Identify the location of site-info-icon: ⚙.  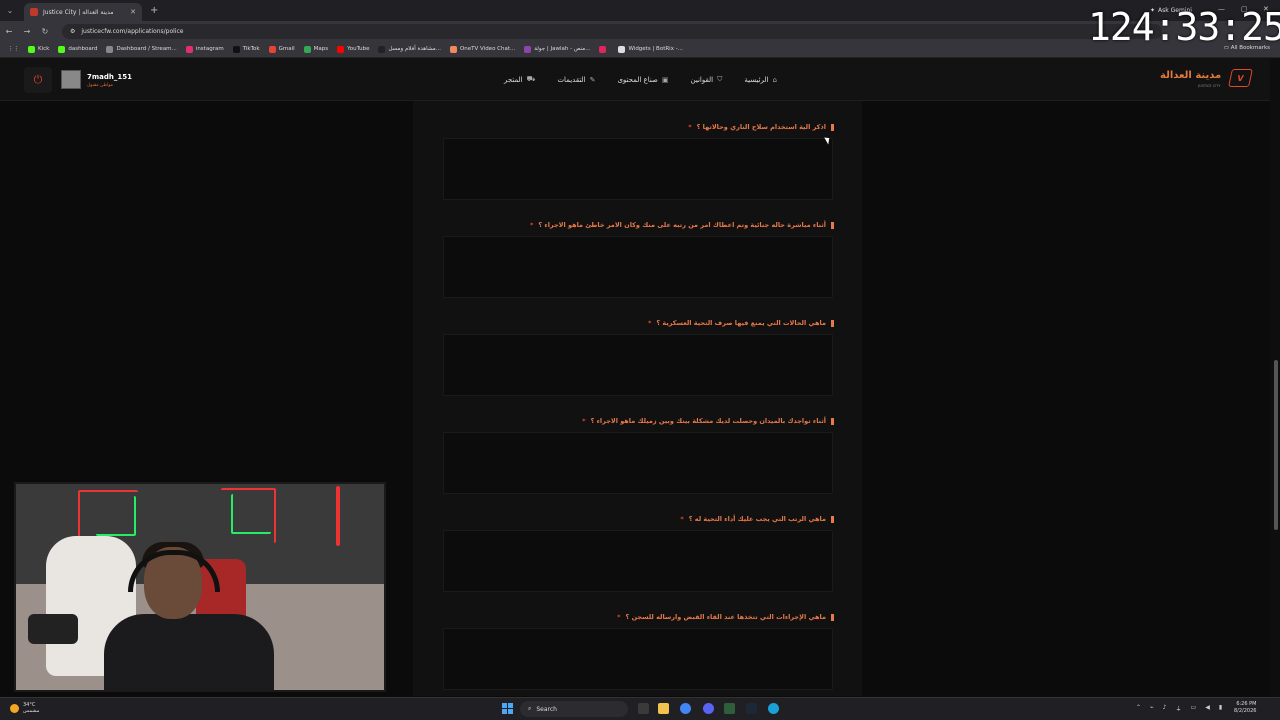
(72, 31).